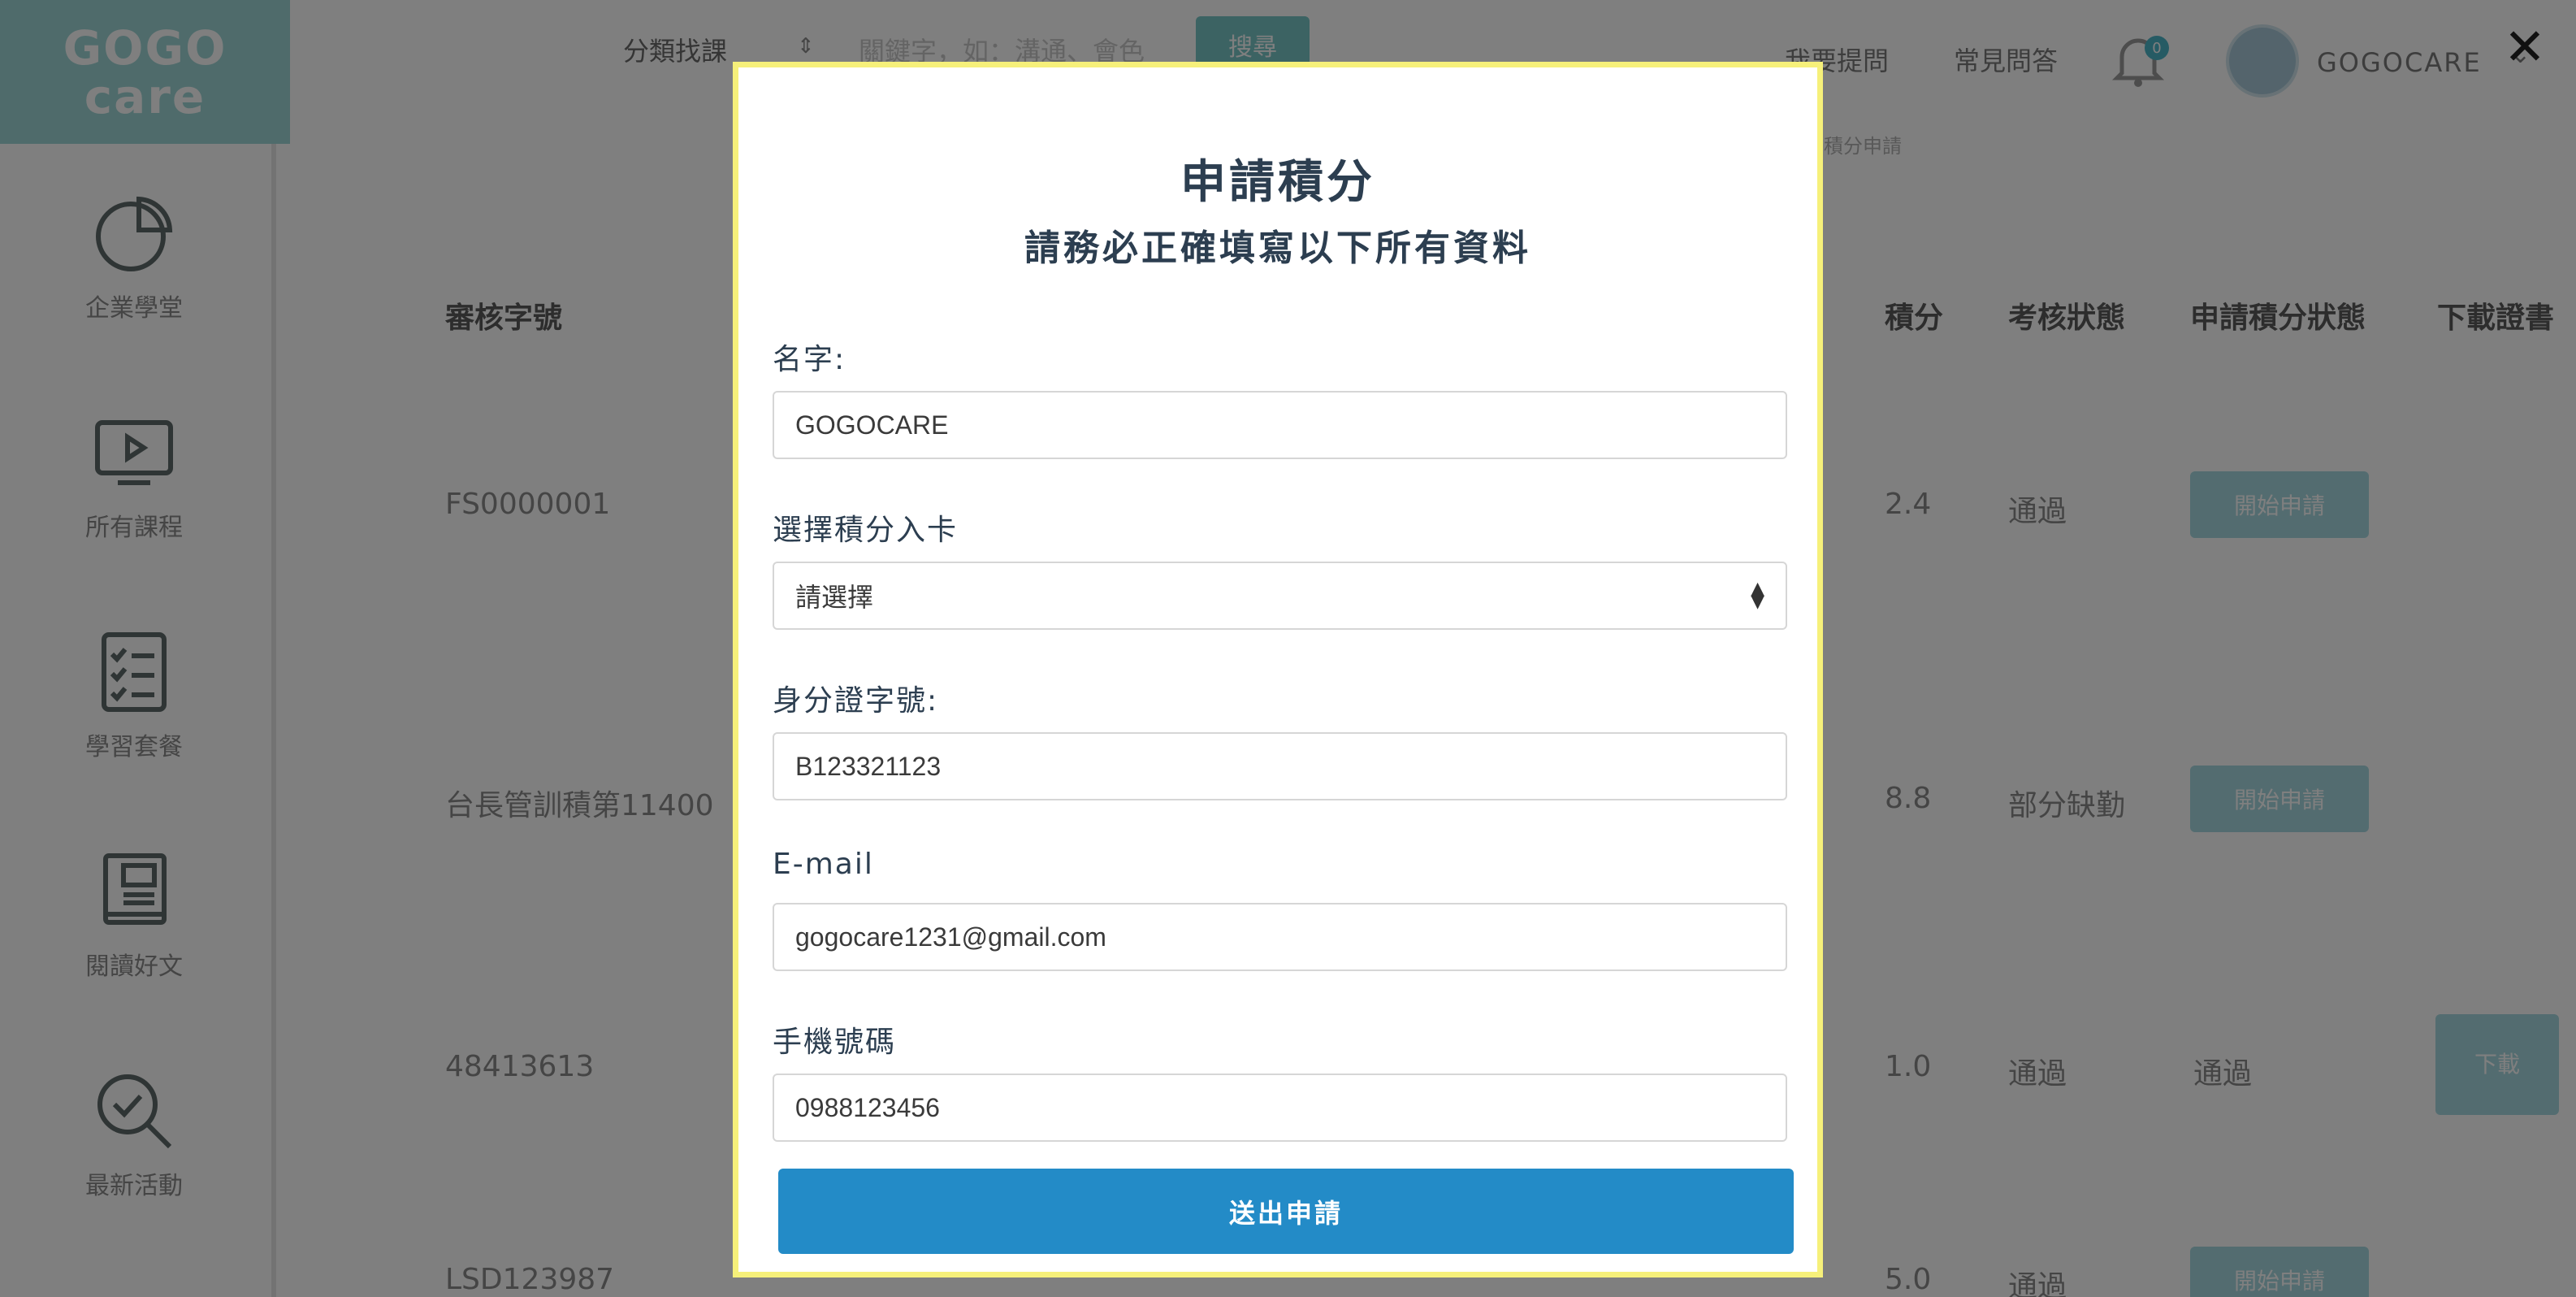  I want to click on name-label: 名字:, so click(809, 359).